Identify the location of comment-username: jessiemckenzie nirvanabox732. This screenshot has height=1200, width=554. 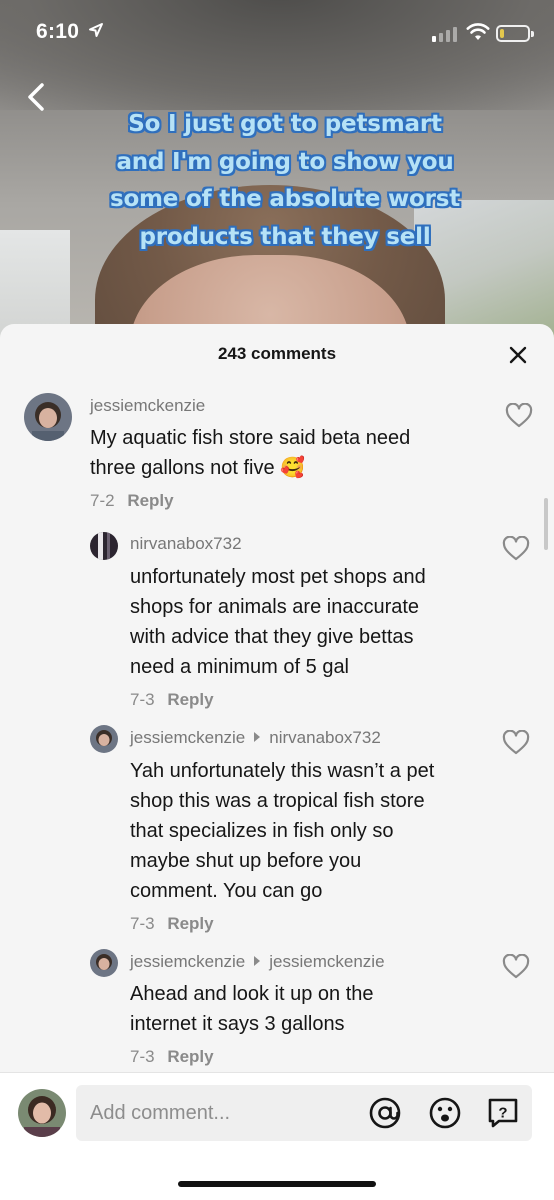
(255, 738).